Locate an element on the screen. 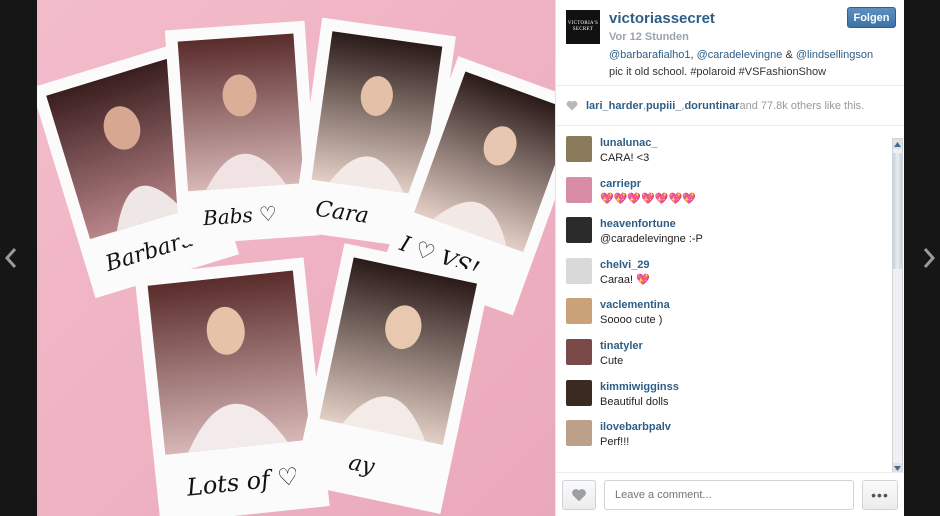 The height and width of the screenshot is (516, 940). mention-link: @barbarafialho1 is located at coordinates (650, 55).